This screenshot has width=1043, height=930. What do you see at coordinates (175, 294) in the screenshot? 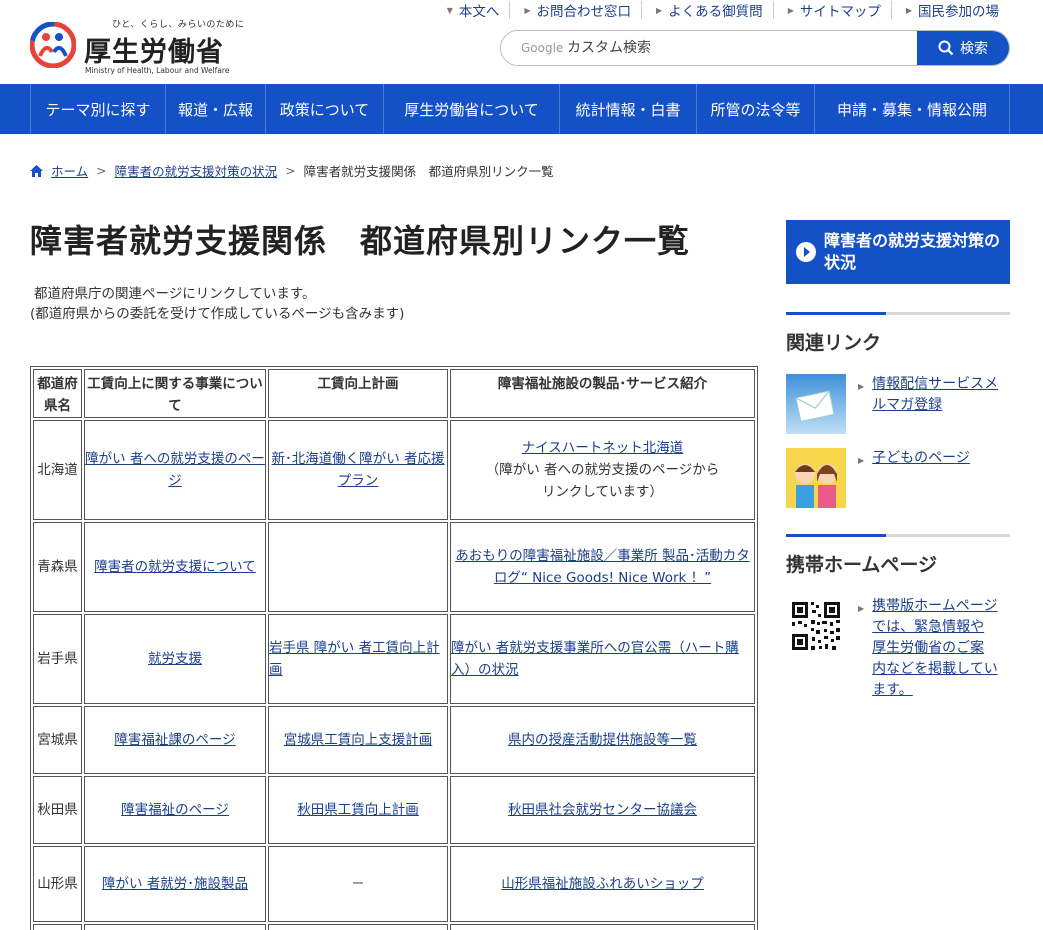
I see `intro-line-1: 都道府県庁の関連ページにリンクしています。` at bounding box center [175, 294].